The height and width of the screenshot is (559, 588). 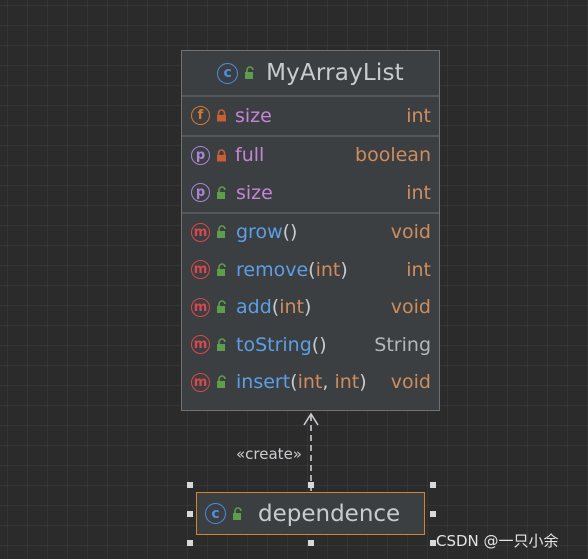 What do you see at coordinates (215, 513) in the screenshot?
I see `class-icon: c` at bounding box center [215, 513].